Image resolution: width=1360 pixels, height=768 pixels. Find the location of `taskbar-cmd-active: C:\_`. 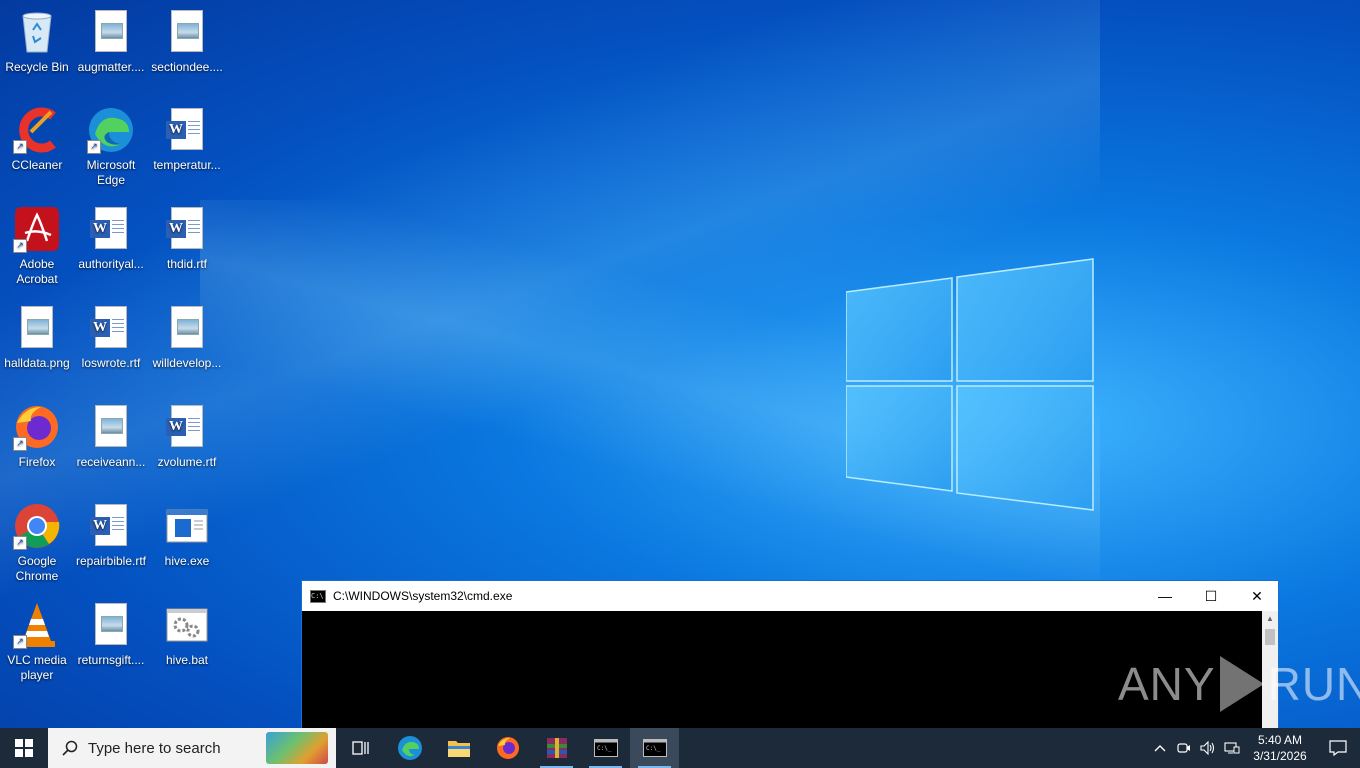

taskbar-cmd-active: C:\_ is located at coordinates (654, 748).